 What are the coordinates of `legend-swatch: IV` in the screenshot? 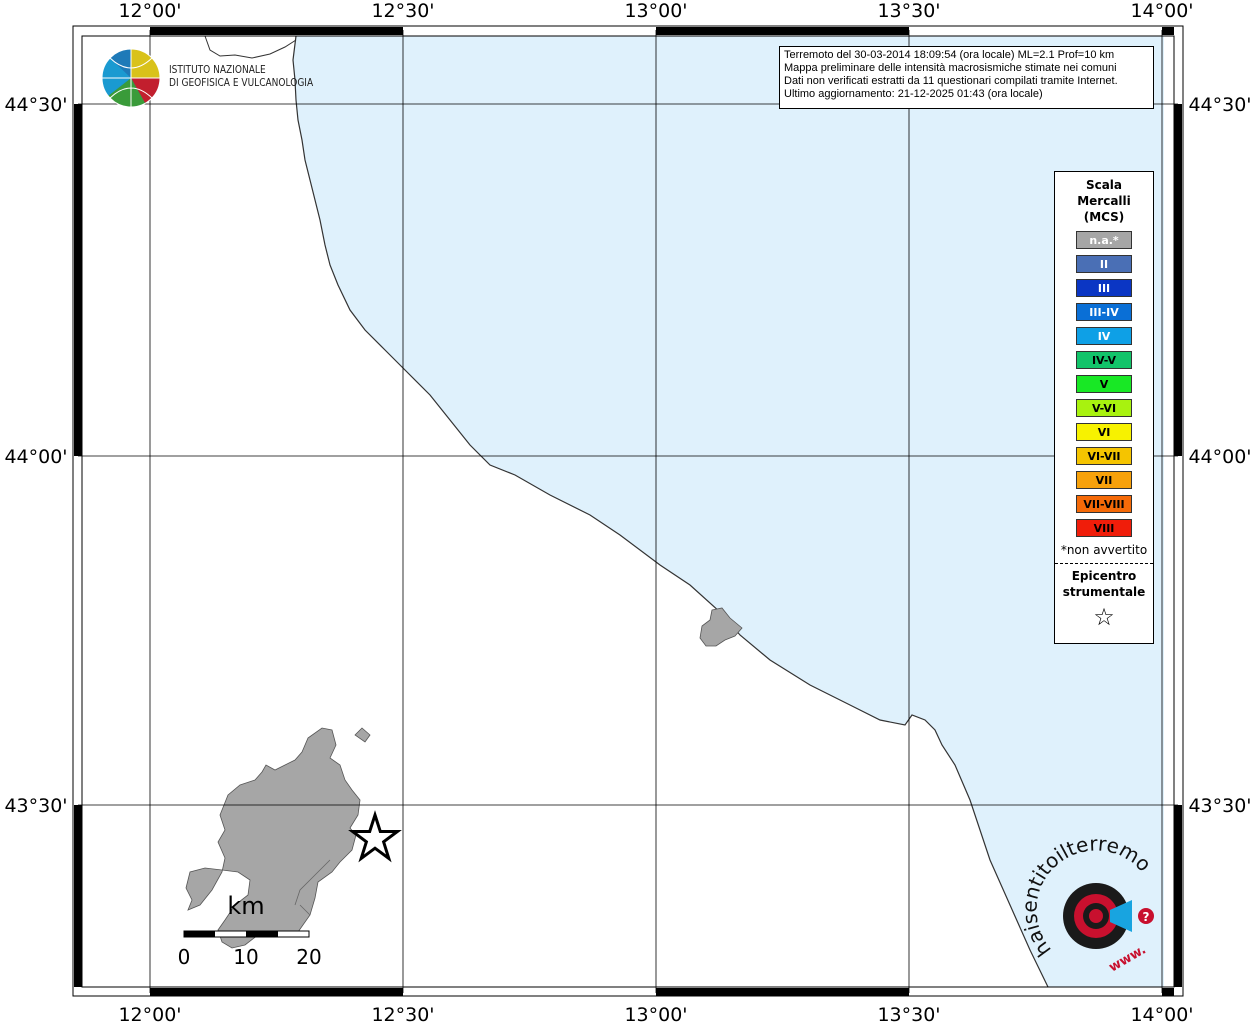 It's located at (1104, 336).